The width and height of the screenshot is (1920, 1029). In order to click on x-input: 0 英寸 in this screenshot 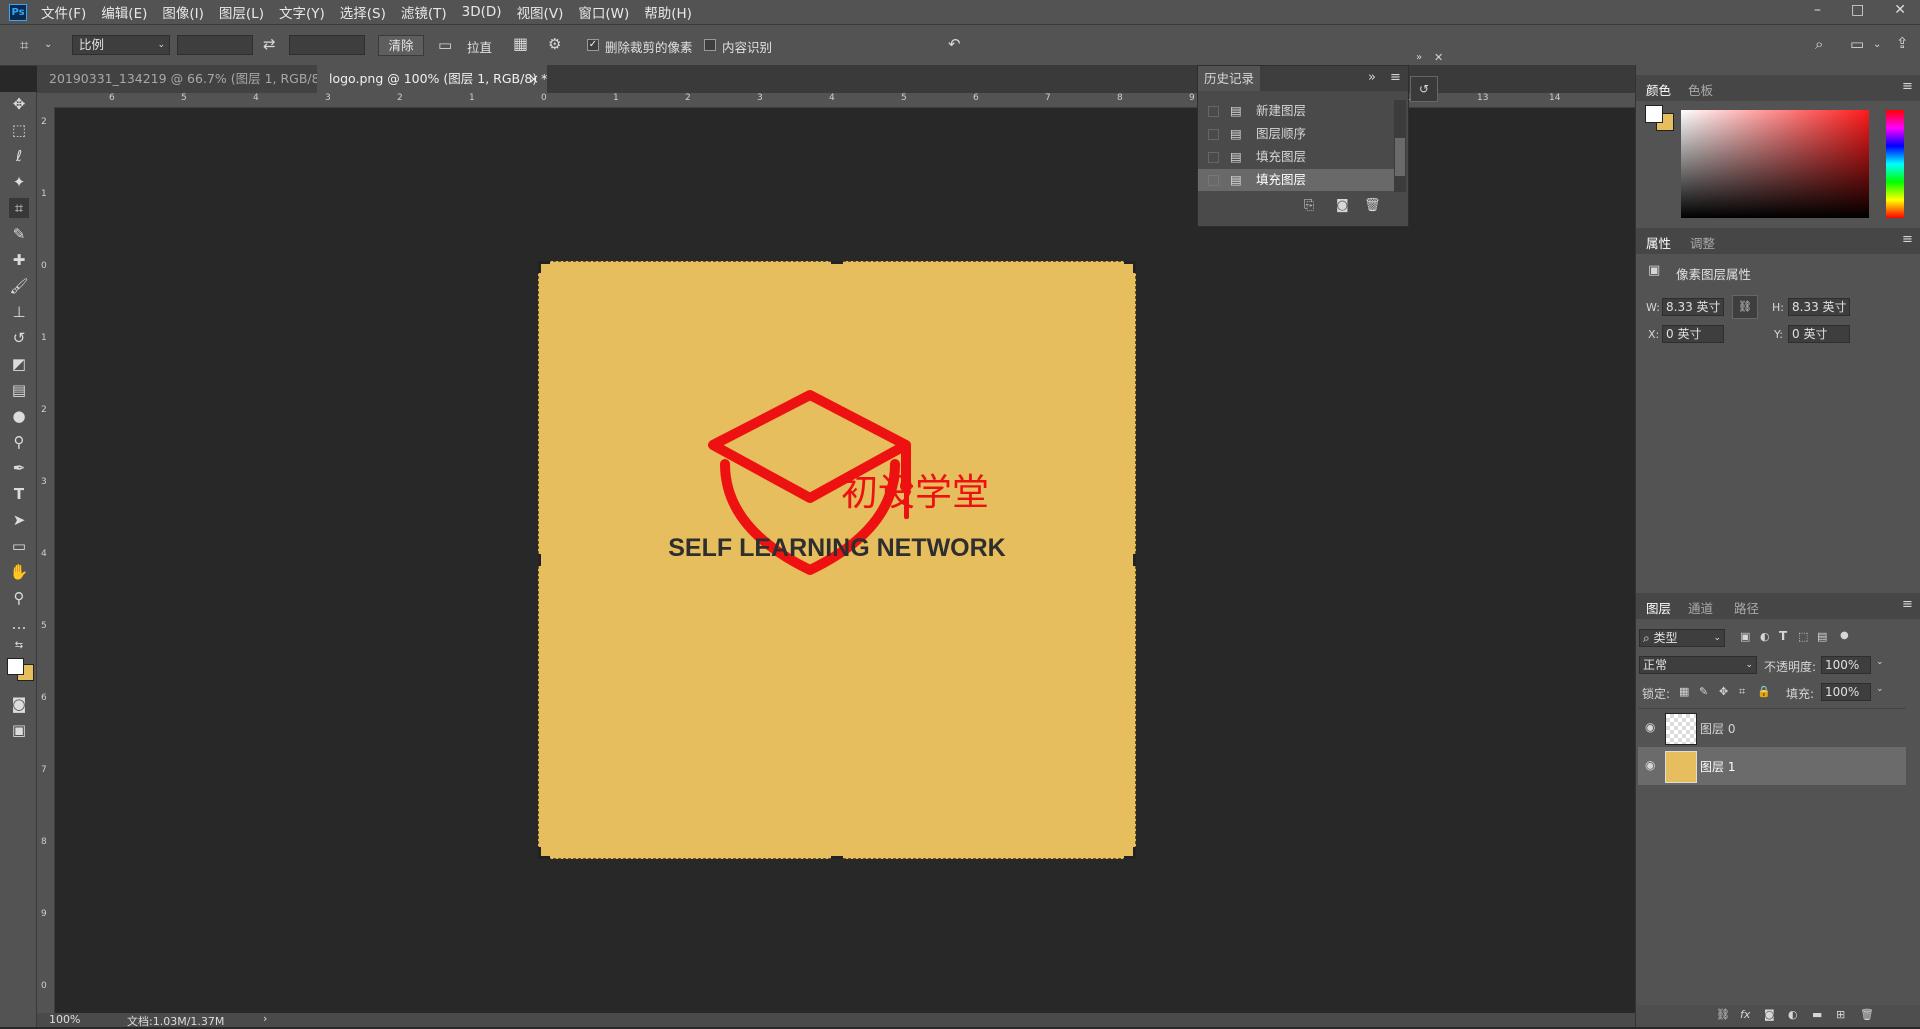, I will do `click(1693, 334)`.